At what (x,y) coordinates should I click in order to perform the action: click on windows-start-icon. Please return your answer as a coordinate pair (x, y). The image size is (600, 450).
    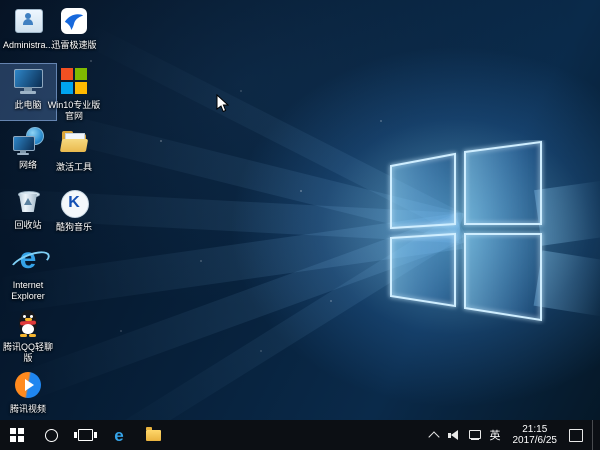
    Looking at the image, I should click on (17, 435).